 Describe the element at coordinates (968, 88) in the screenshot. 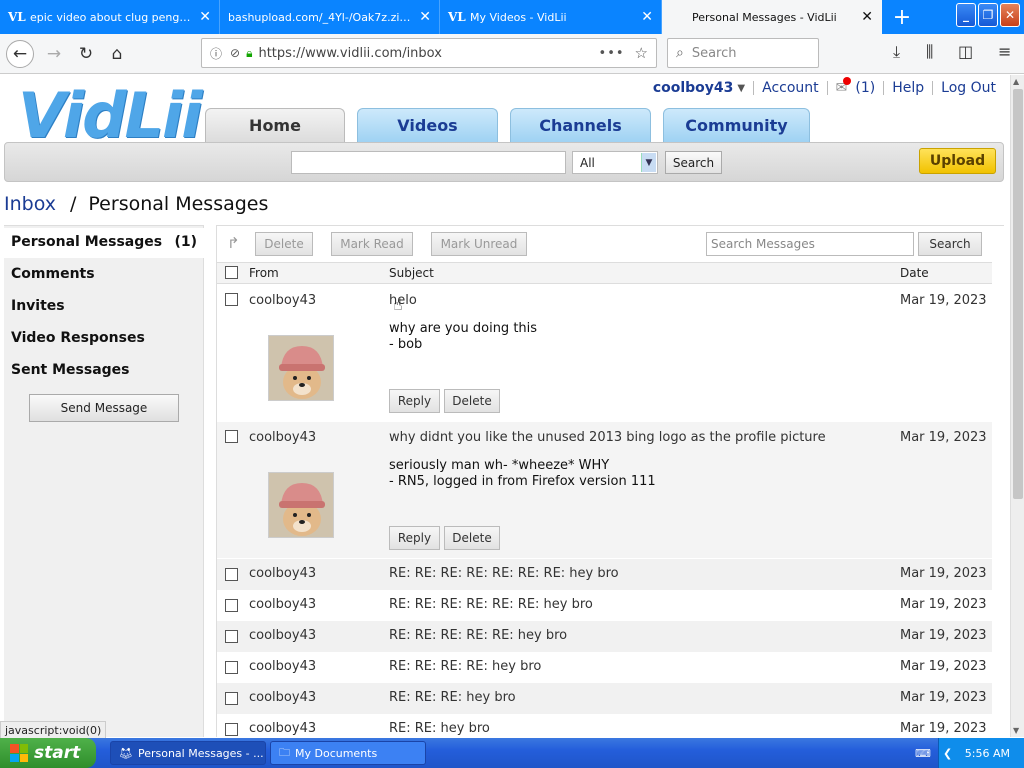

I see `logout-link: Log Out` at that location.